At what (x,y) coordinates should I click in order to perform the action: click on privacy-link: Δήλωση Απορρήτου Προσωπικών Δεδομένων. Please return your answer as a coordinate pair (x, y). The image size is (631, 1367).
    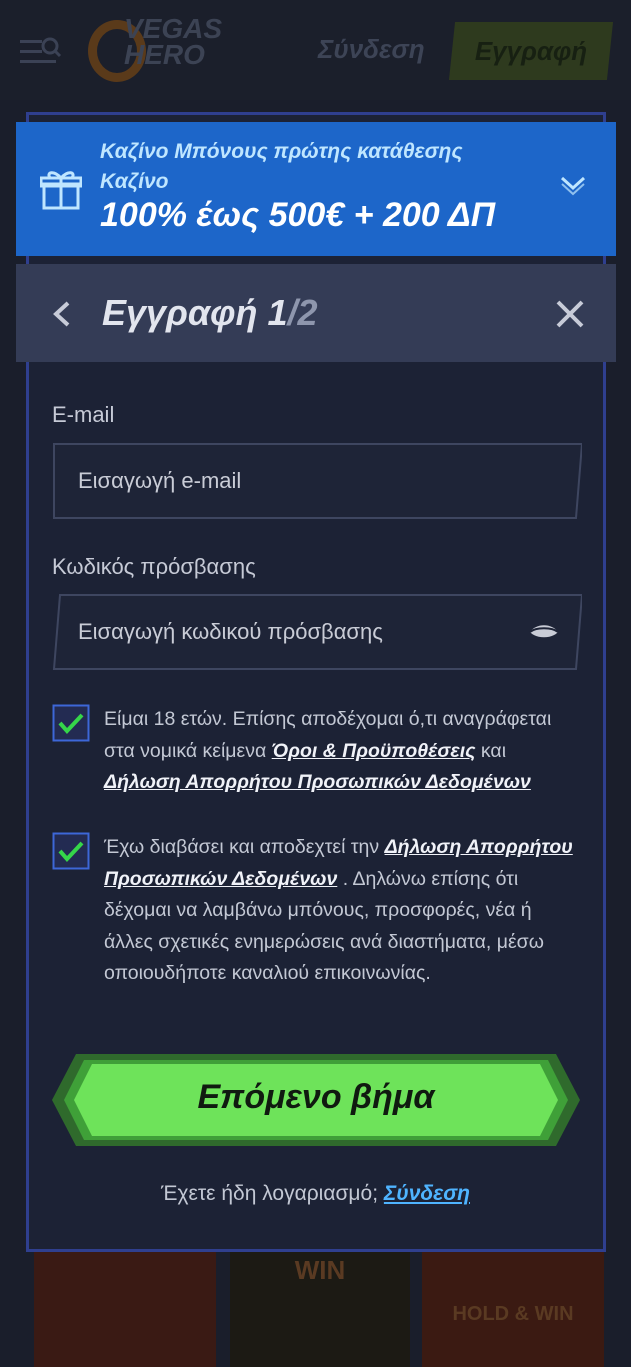
    Looking at the image, I should click on (317, 782).